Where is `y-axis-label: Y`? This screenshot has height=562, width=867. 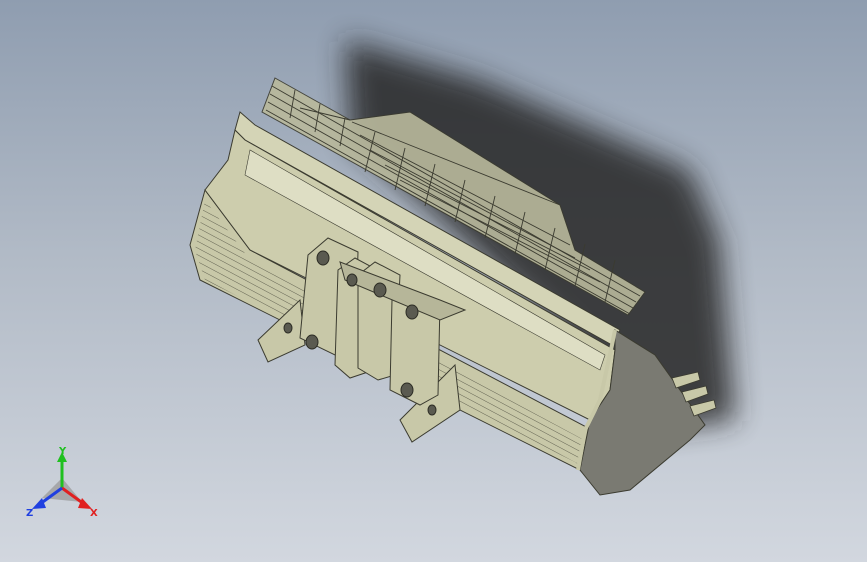
y-axis-label: Y is located at coordinates (62, 451).